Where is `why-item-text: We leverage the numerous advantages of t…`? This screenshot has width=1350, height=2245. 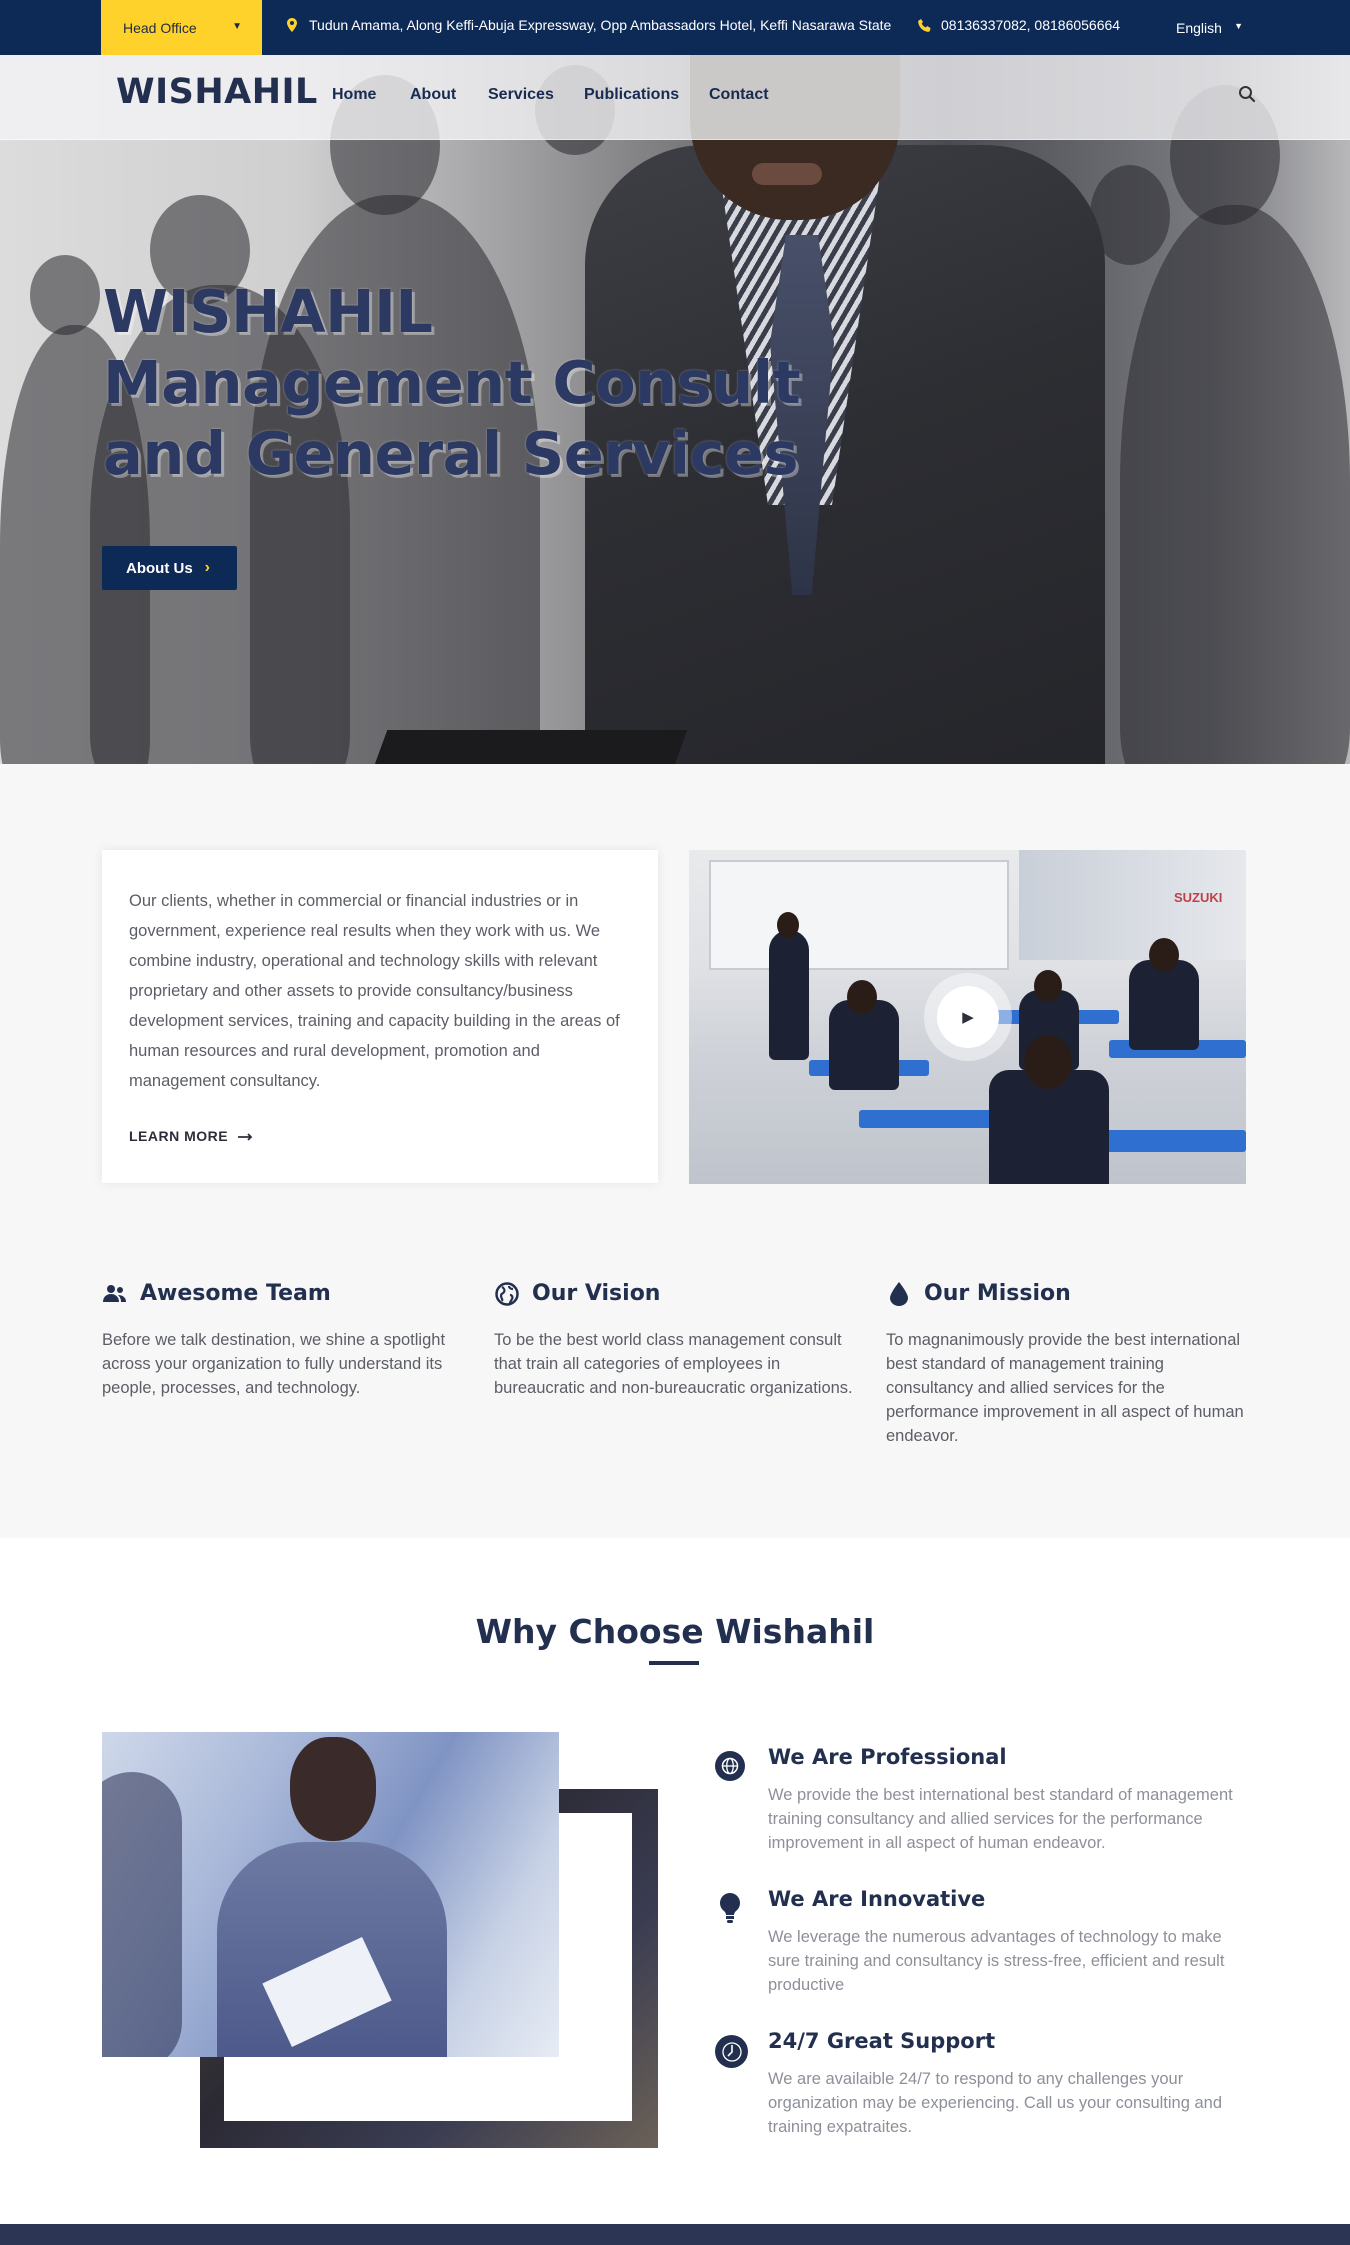
why-item-text: We leverage the numerous advantages of t… is located at coordinates (996, 1961).